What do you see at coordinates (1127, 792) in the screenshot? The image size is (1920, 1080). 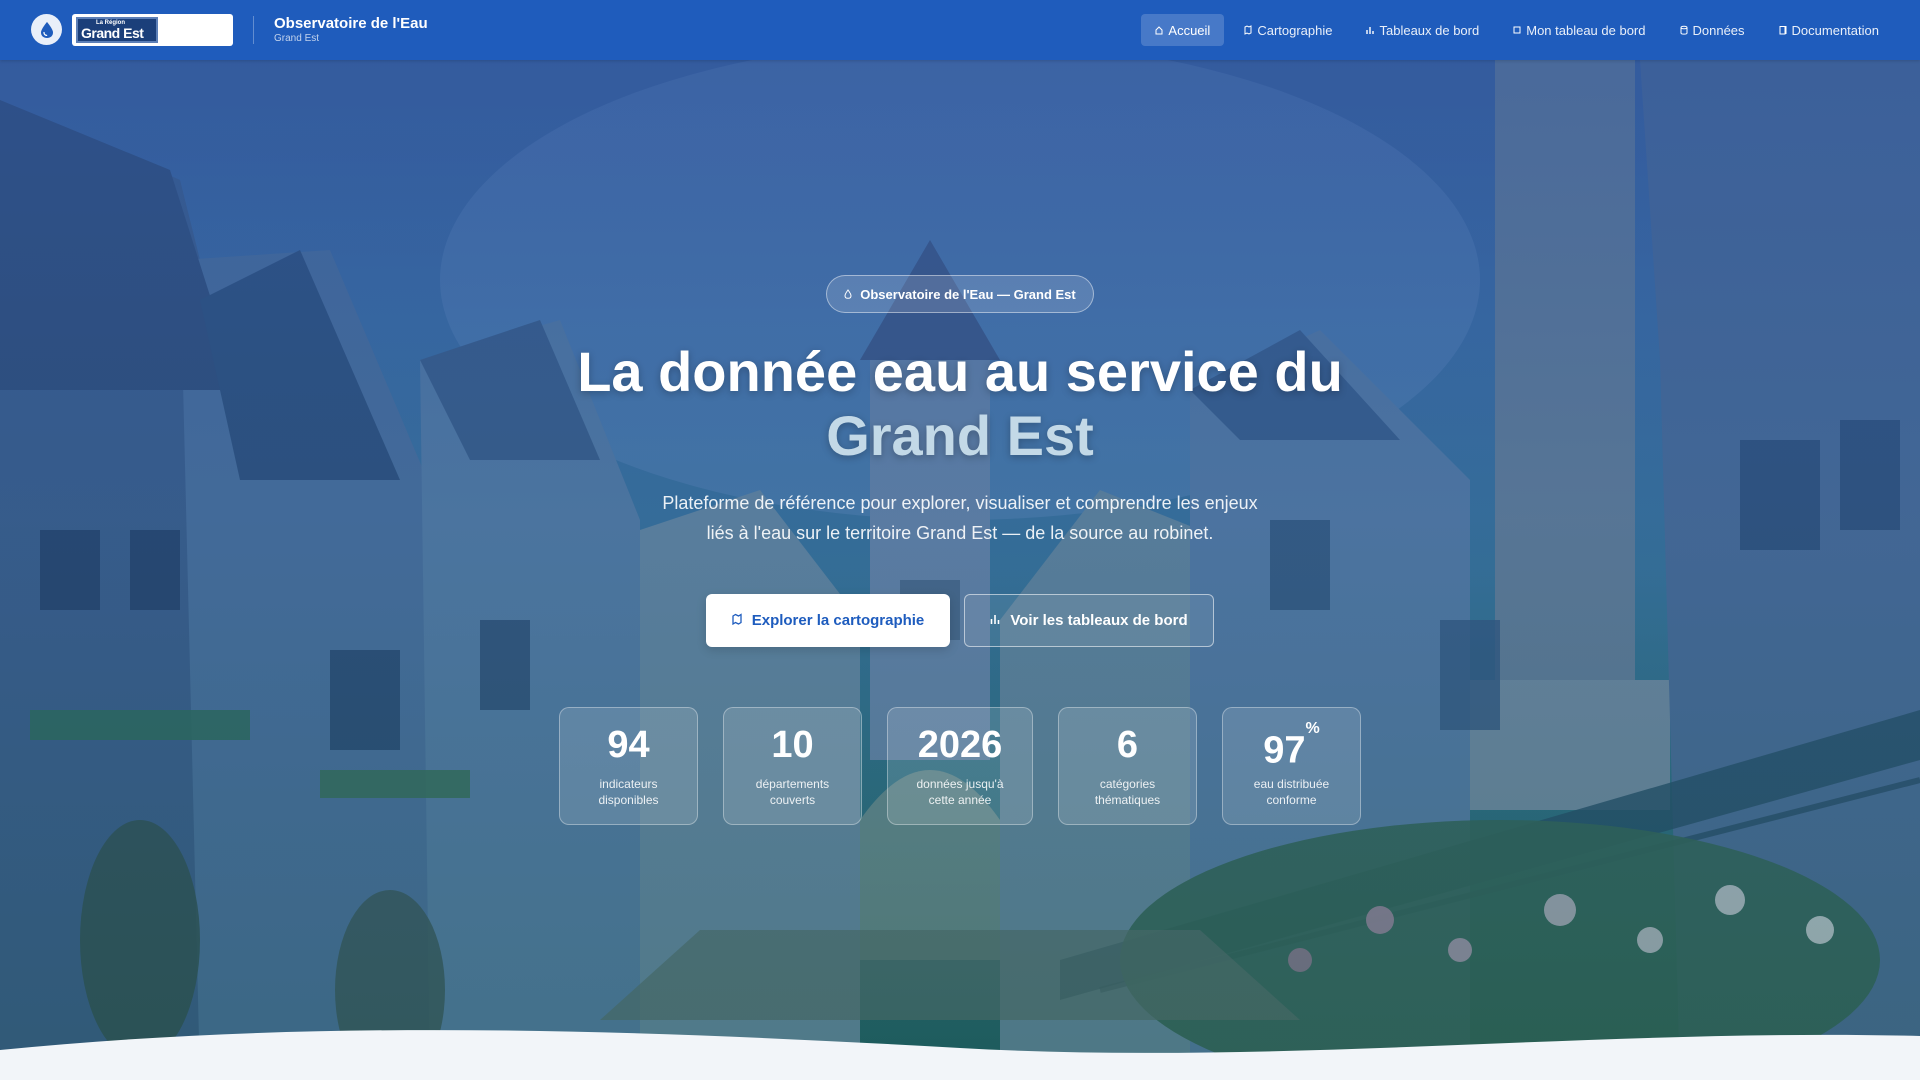 I see `stat-label: catégories thématiques` at bounding box center [1127, 792].